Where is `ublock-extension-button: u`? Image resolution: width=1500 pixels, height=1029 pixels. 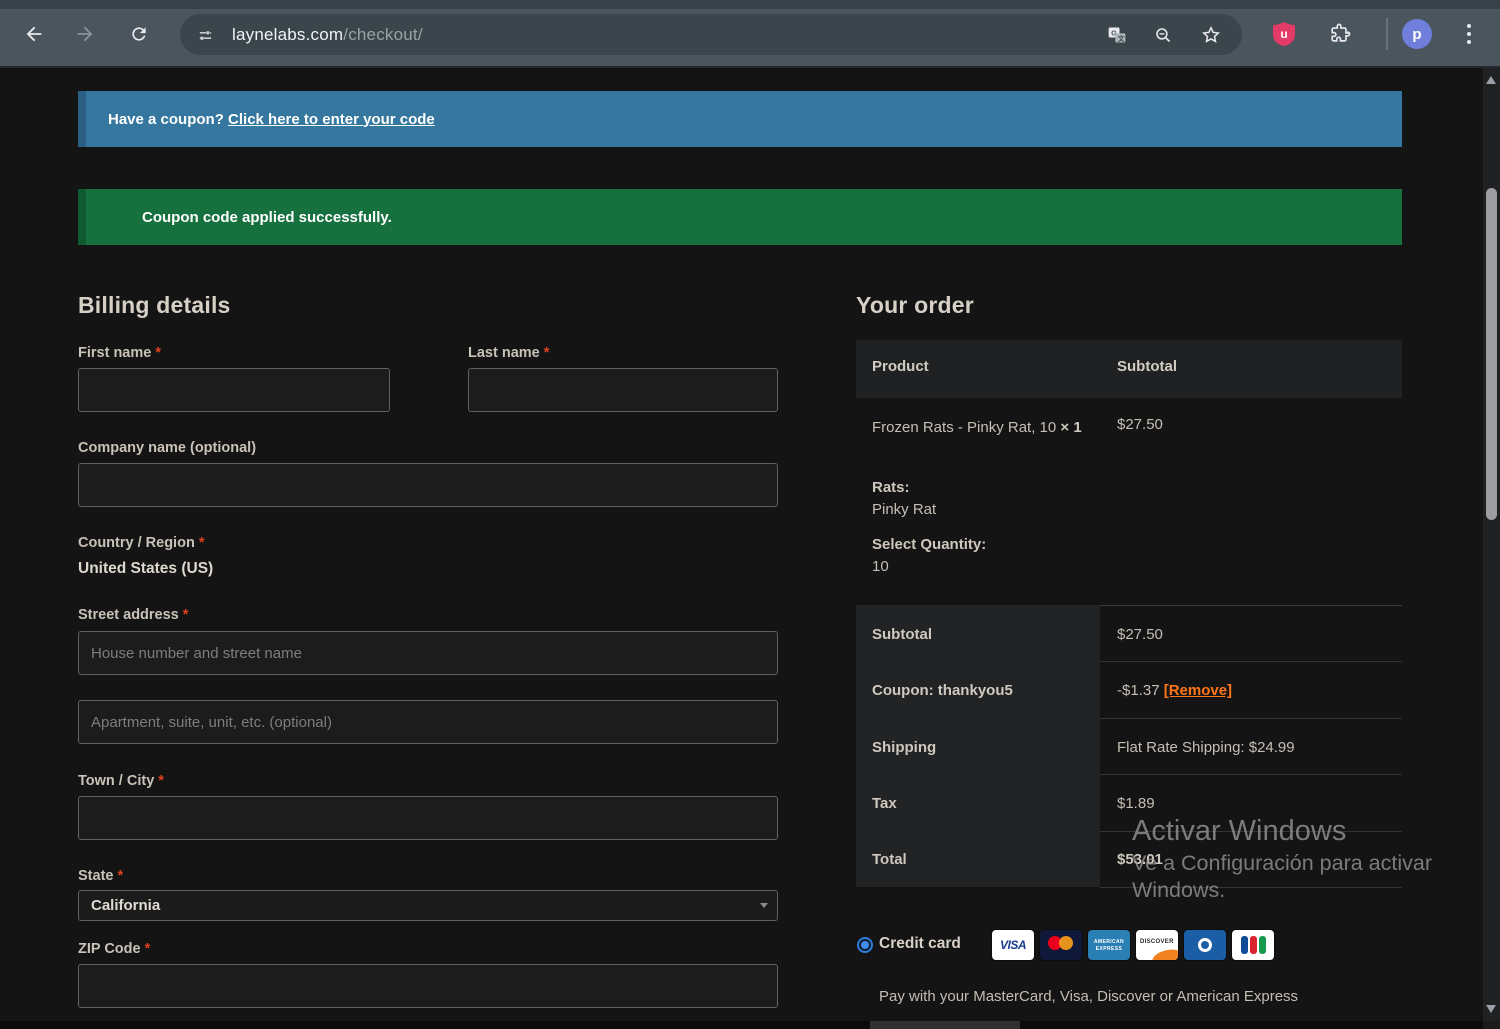
ublock-extension-button: u is located at coordinates (1284, 34).